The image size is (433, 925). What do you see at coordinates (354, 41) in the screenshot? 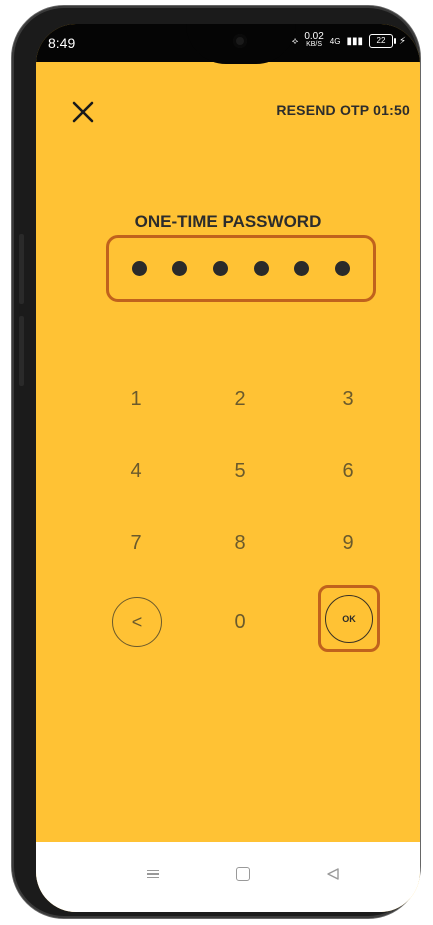
I see `signal-icon: ▮▮▮` at bounding box center [354, 41].